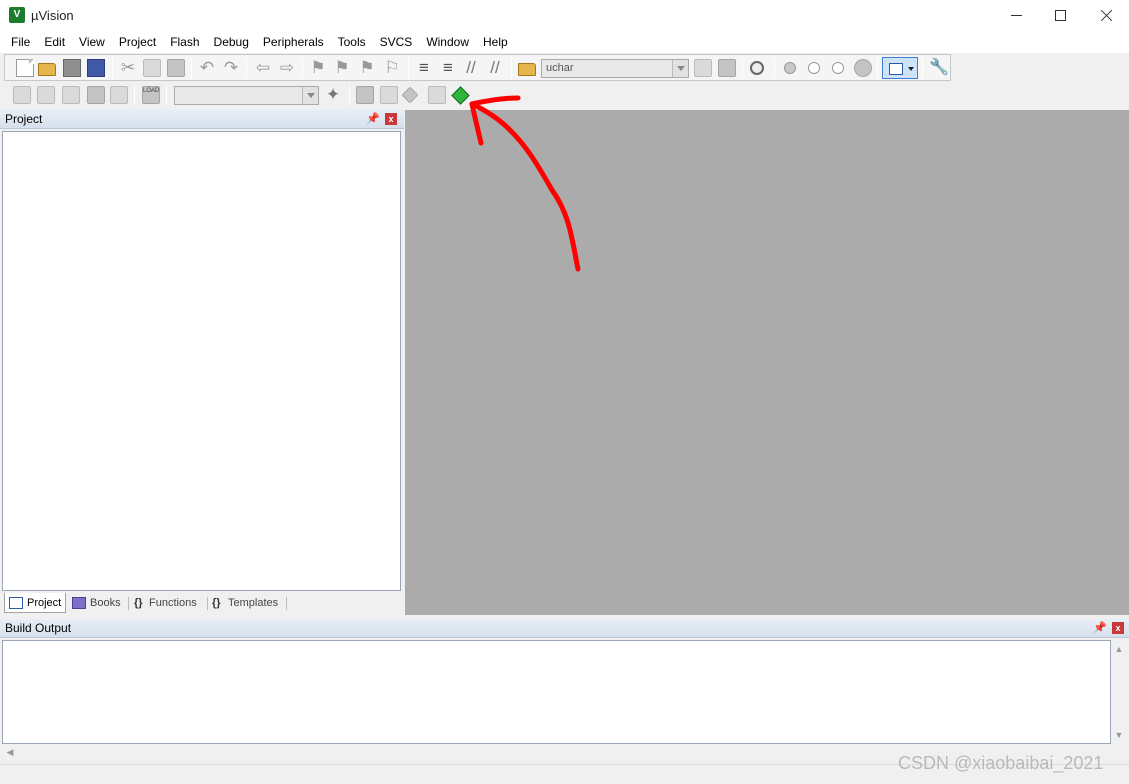  I want to click on project-panel-title: Project, so click(24, 119).